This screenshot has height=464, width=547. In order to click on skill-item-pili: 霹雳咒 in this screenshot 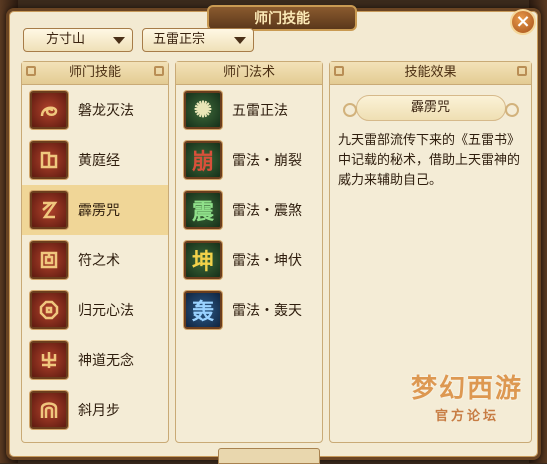, I will do `click(95, 210)`.